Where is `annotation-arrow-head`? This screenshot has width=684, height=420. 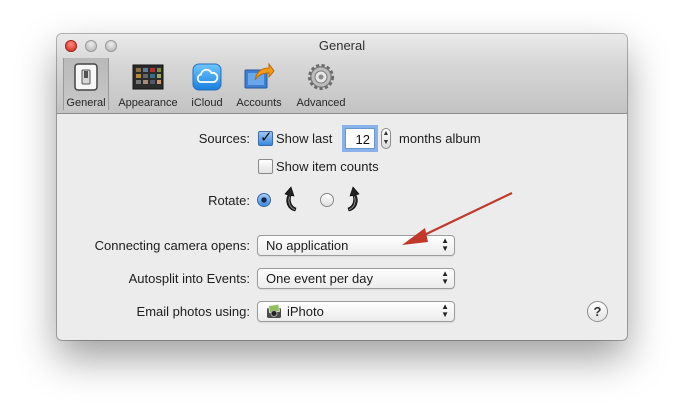 annotation-arrow-head is located at coordinates (415, 236).